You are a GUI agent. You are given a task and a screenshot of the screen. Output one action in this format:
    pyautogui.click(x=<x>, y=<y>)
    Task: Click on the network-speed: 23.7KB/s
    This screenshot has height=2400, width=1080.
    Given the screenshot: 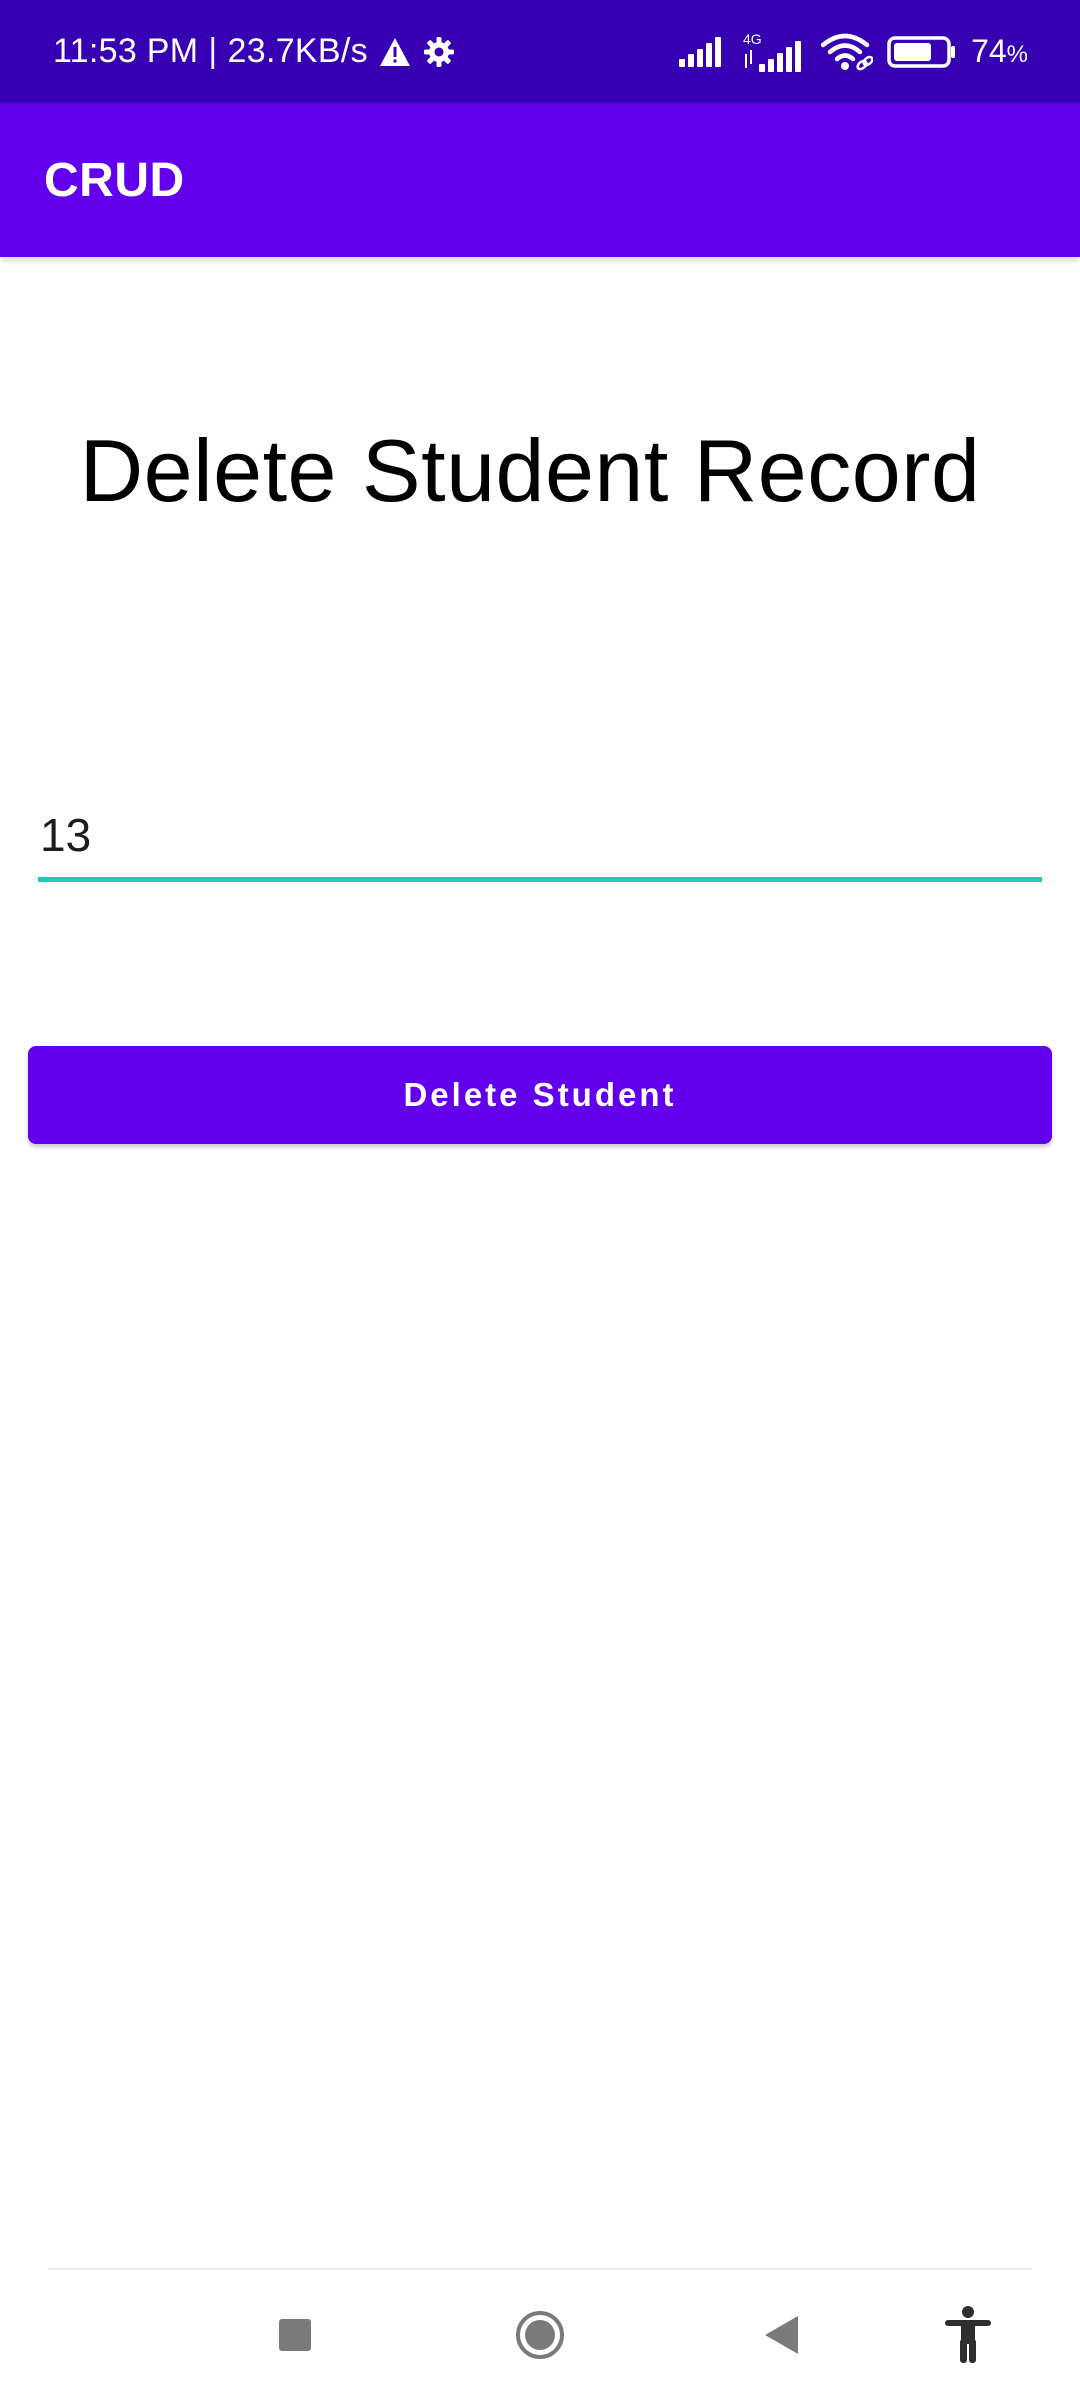 What is the action you would take?
    pyautogui.click(x=297, y=51)
    